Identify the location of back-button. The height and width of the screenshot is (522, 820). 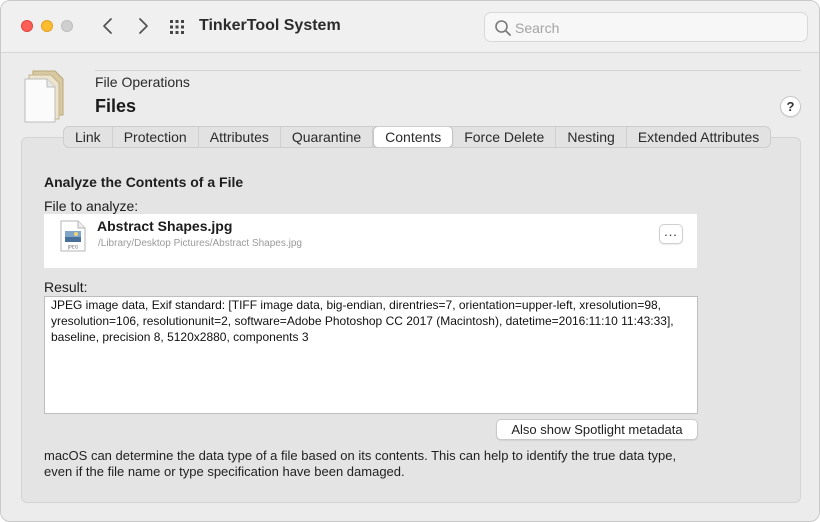
(108, 26).